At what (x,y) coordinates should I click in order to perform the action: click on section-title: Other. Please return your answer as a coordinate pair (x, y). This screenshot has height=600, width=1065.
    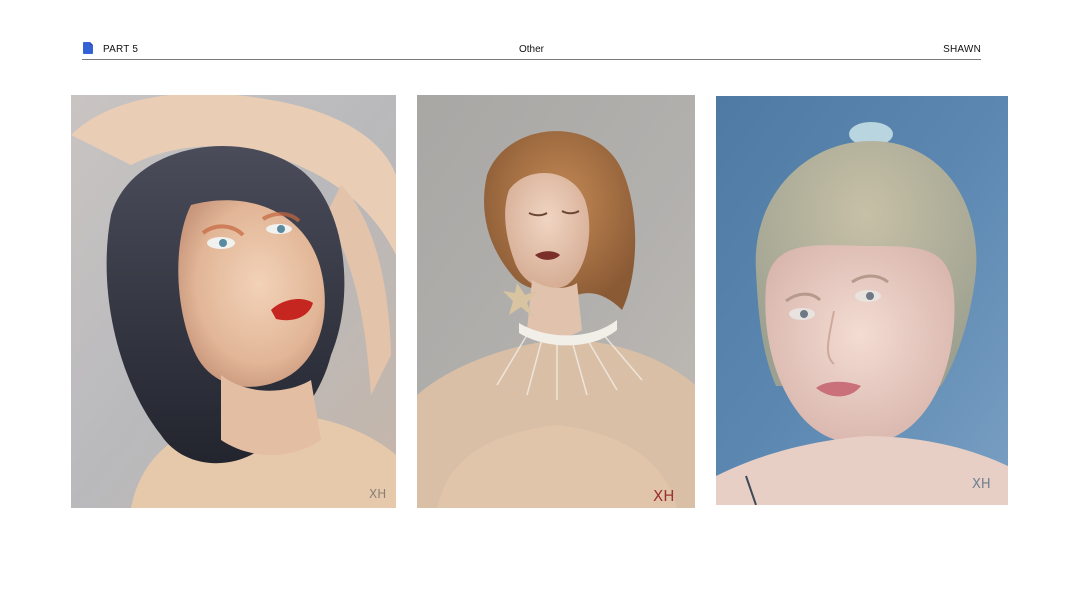
    Looking at the image, I should click on (531, 49).